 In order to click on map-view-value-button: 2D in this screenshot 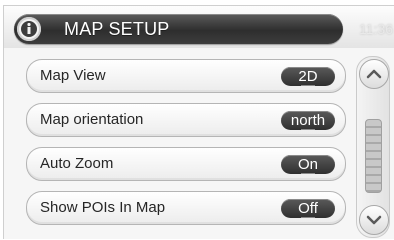, I will do `click(308, 76)`.